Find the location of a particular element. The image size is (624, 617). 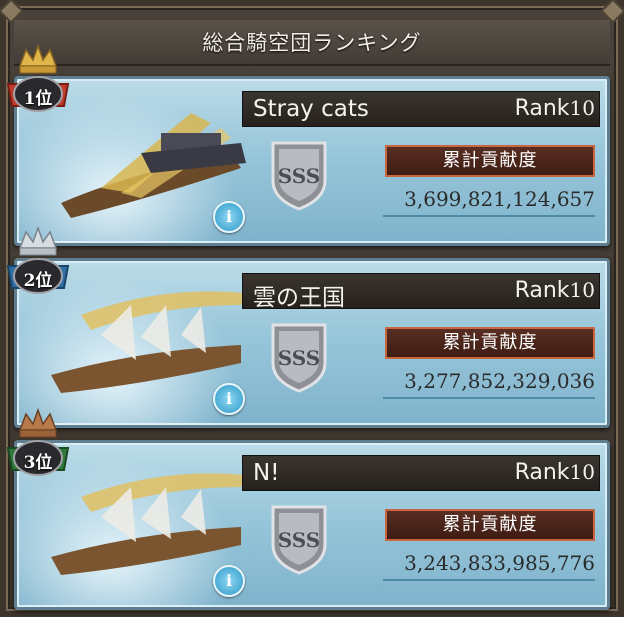

guild-name: 雲の王国 is located at coordinates (299, 298).